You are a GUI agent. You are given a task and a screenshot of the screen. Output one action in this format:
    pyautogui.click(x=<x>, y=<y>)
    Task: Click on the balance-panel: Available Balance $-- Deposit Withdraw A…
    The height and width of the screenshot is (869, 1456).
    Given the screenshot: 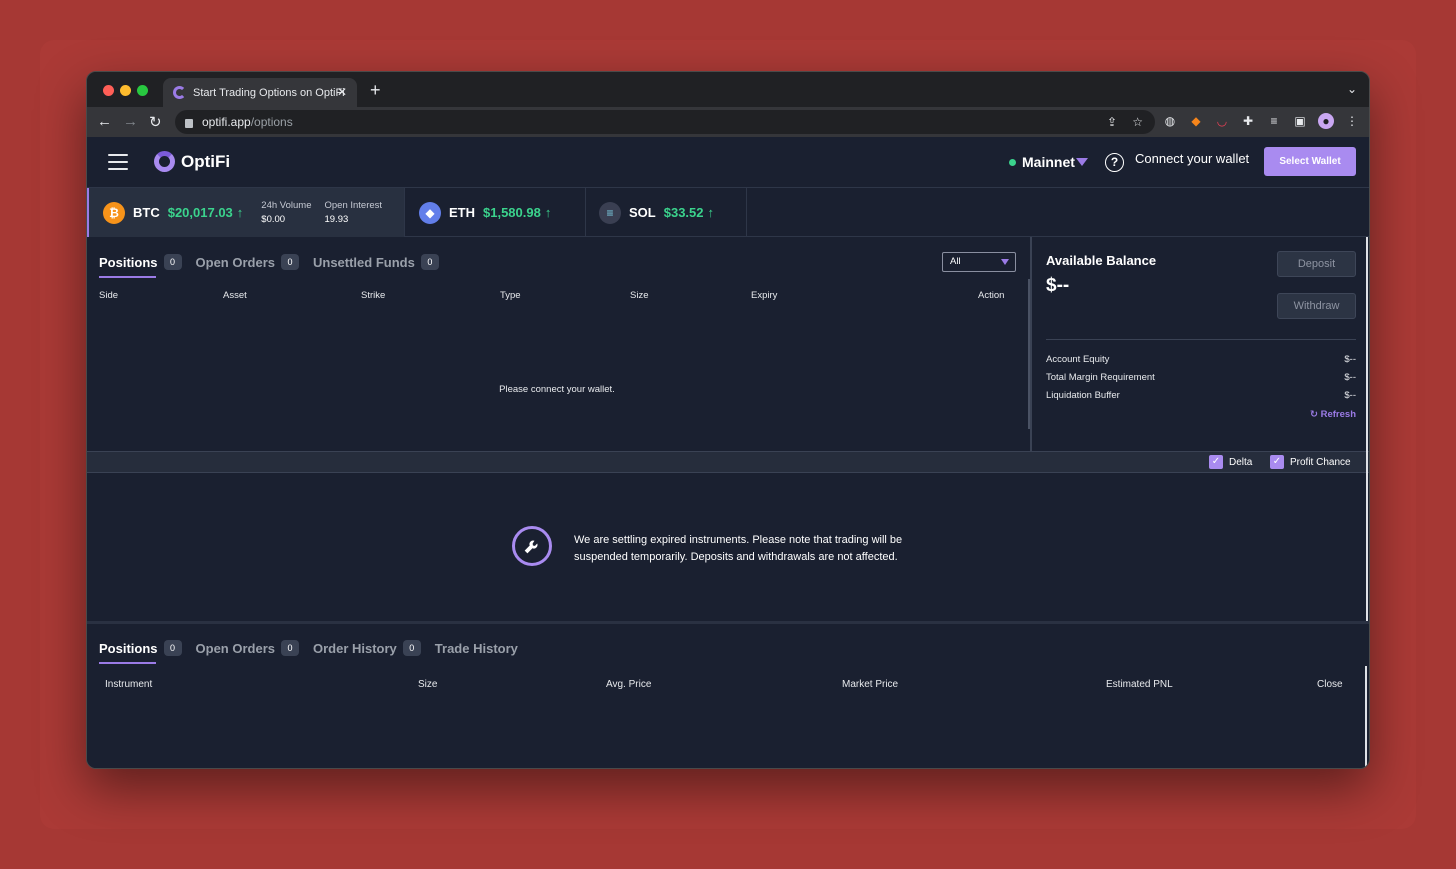 What is the action you would take?
    pyautogui.click(x=1200, y=344)
    